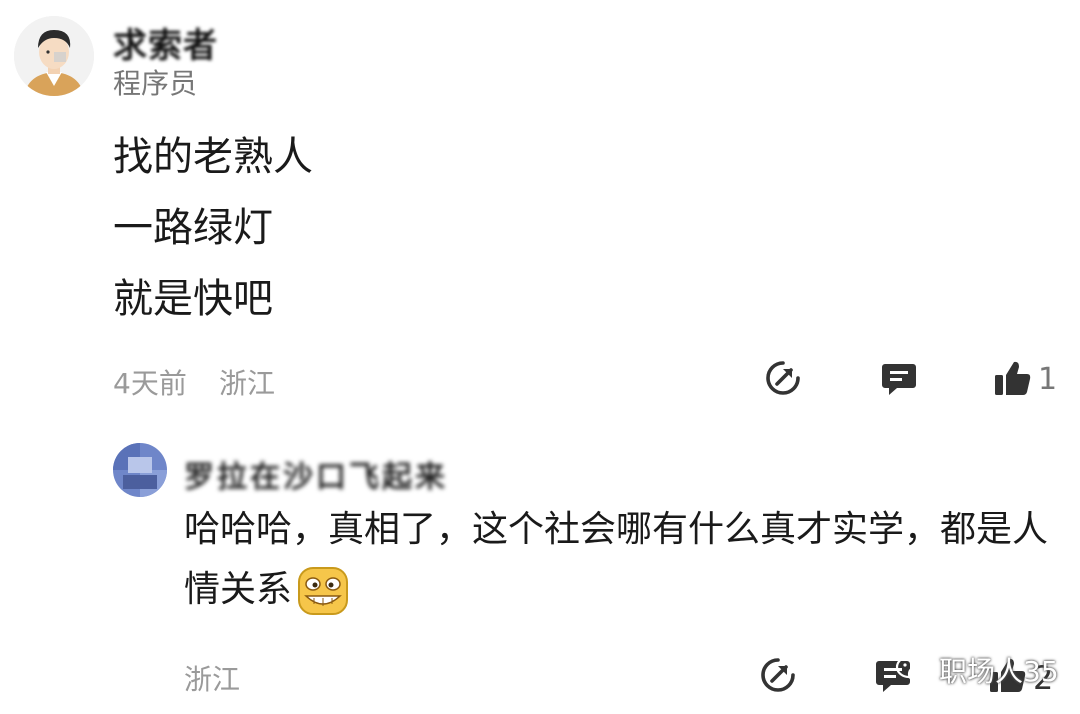  Describe the element at coordinates (316, 474) in the screenshot. I see `reply-username: 罗拉在沙口飞起来` at that location.